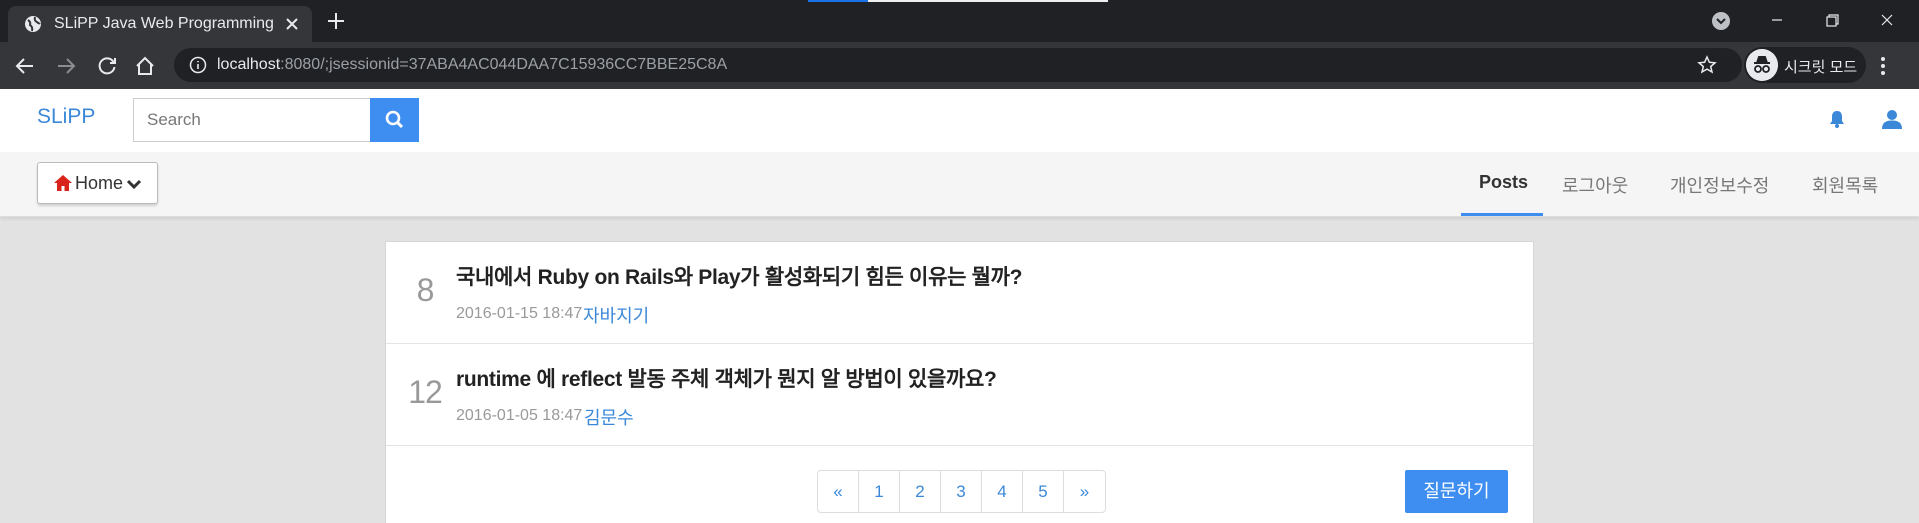 The height and width of the screenshot is (523, 1919). I want to click on loading-indicator, so click(958, 1).